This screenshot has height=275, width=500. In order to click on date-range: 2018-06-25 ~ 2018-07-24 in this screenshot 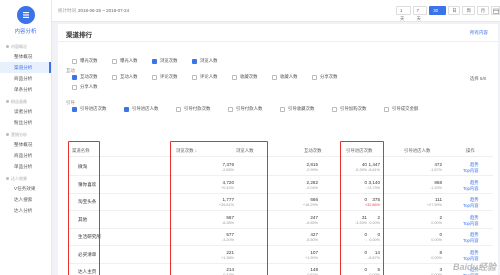, I will do `click(103, 10)`.